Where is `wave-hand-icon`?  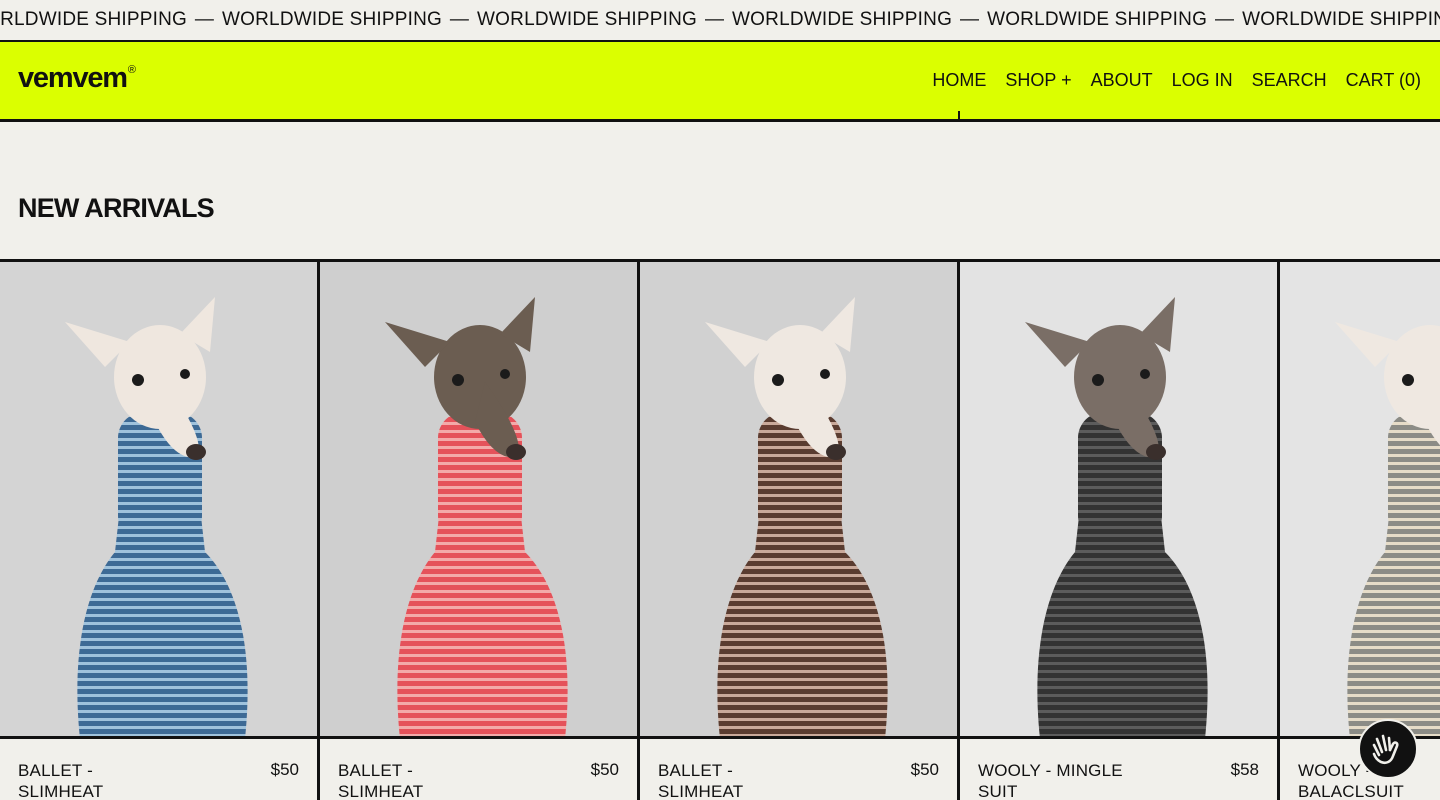
wave-hand-icon is located at coordinates (1385, 749).